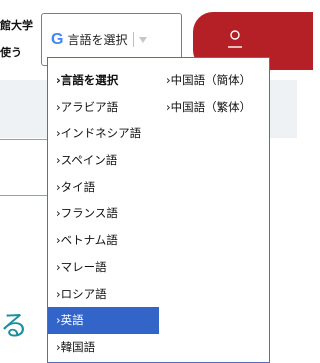 The height and width of the screenshot is (363, 320). I want to click on menu-item-arabic: ›アラビア語, so click(109, 107).